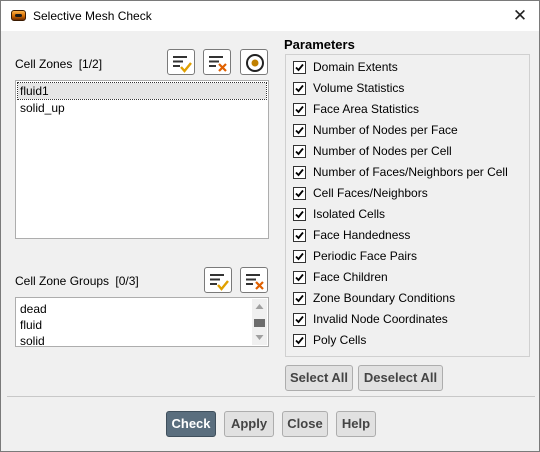 The image size is (540, 452). What do you see at coordinates (319, 378) in the screenshot?
I see `select-all-button: Select All` at bounding box center [319, 378].